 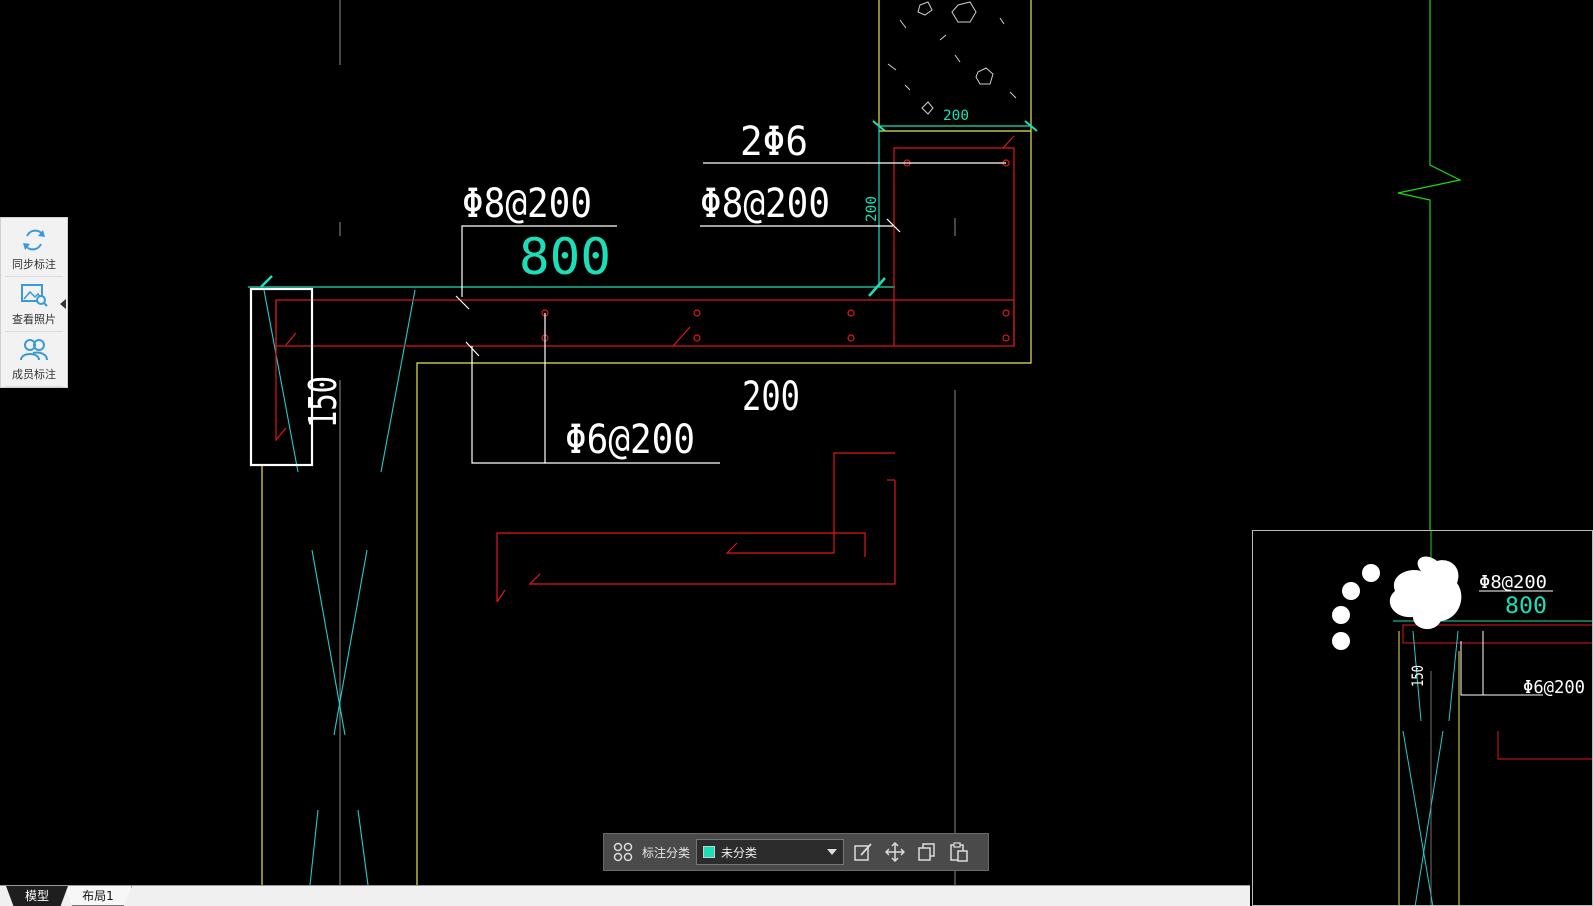 I want to click on label-phi8-at200-left: Φ8@200, so click(x=527, y=204).